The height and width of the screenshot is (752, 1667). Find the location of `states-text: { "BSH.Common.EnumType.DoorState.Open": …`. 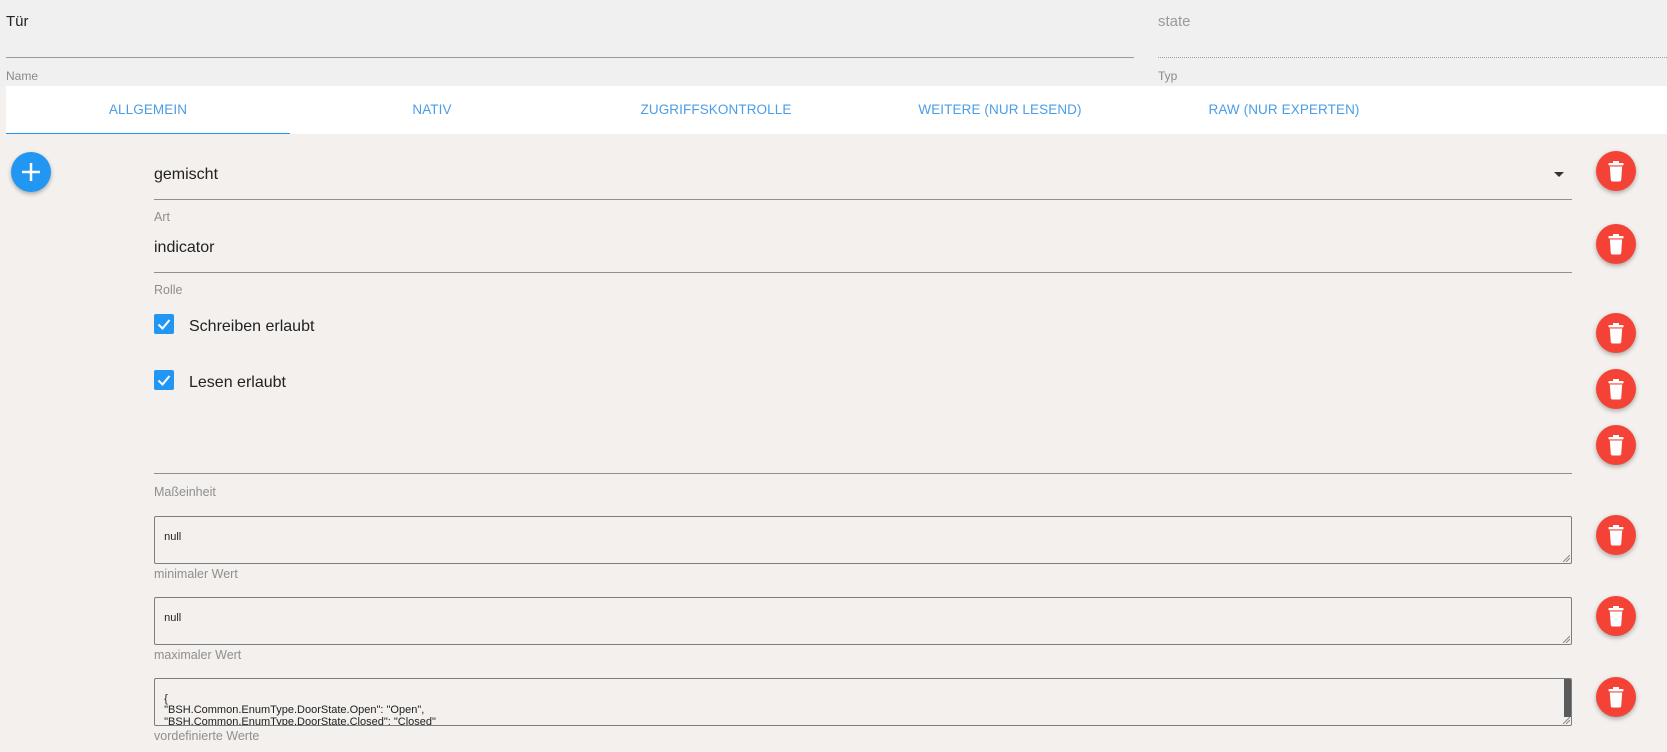

states-text: { "BSH.Common.EnumType.DoorState.Open": … is located at coordinates (300, 709).